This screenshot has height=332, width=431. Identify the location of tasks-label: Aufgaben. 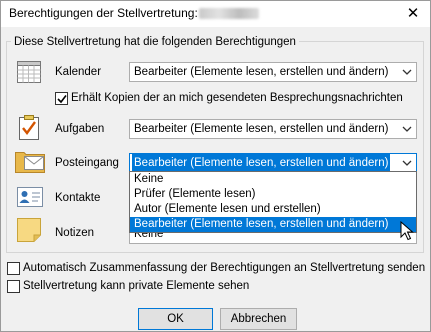
(80, 129).